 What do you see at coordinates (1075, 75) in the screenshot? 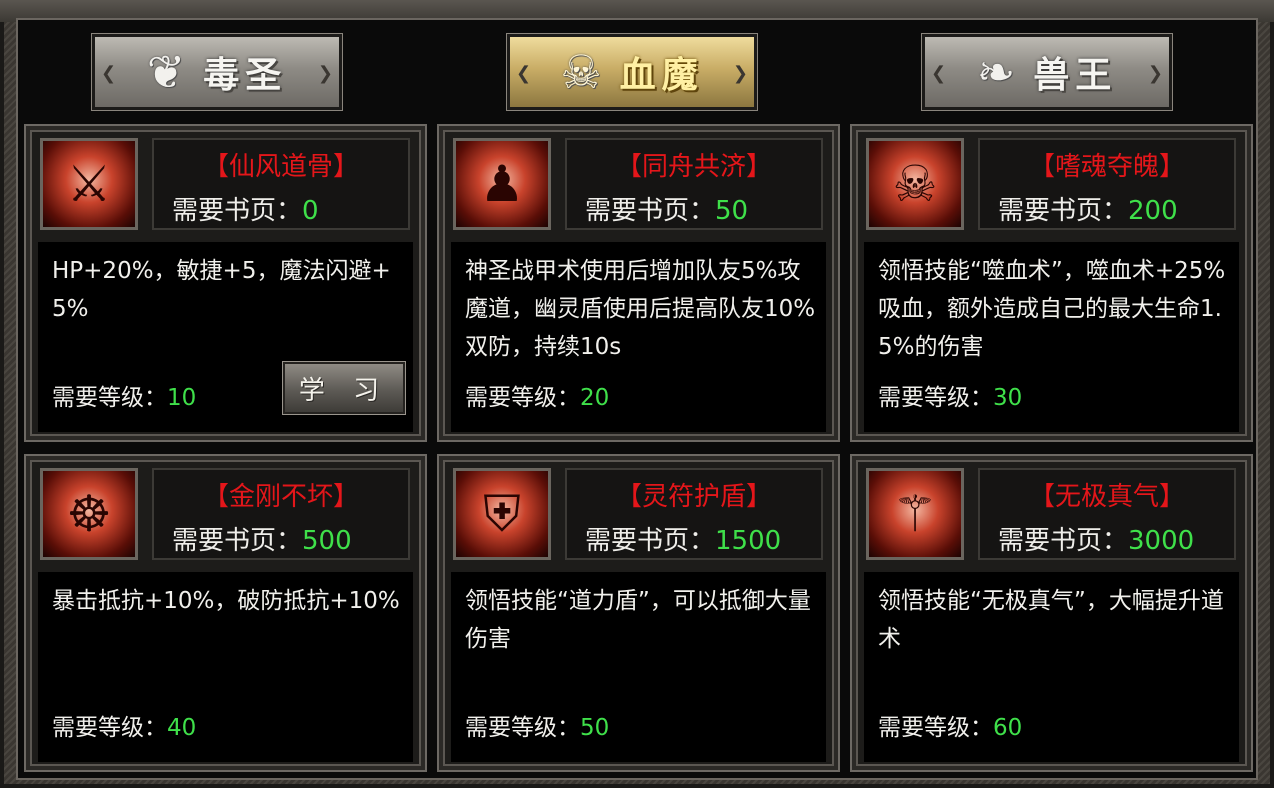
I see `tab-label: 兽王` at bounding box center [1075, 75].